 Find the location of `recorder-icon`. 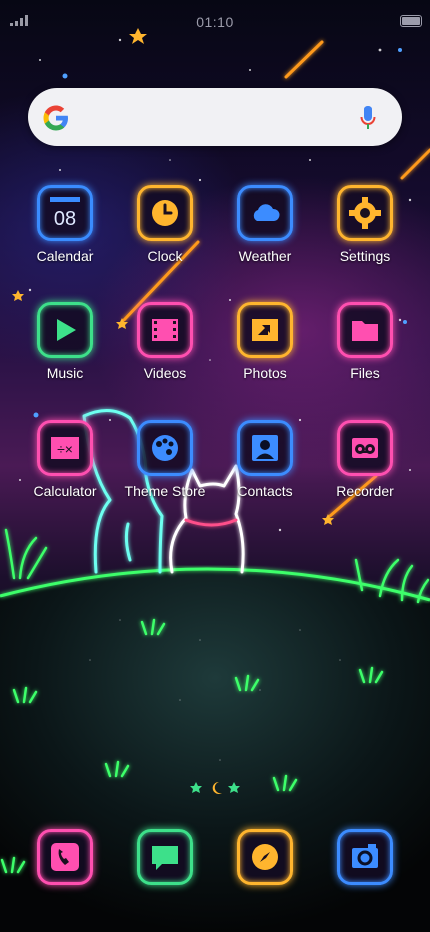

recorder-icon is located at coordinates (365, 448).